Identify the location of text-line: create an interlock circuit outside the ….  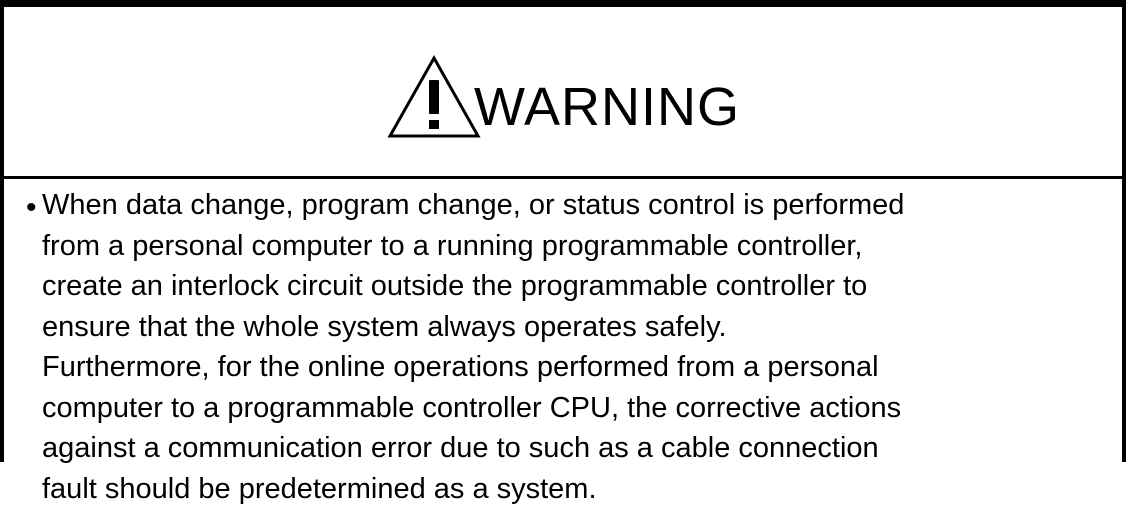
(473, 286).